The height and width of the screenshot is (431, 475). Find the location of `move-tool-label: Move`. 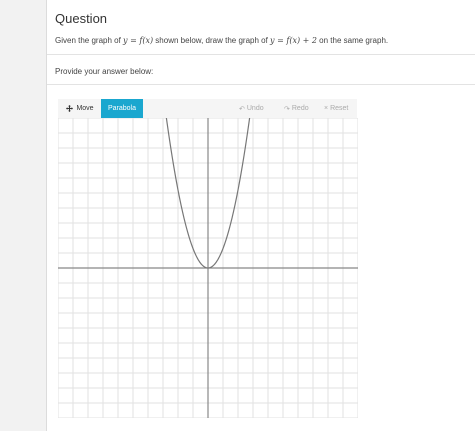

move-tool-label: Move is located at coordinates (85, 108).